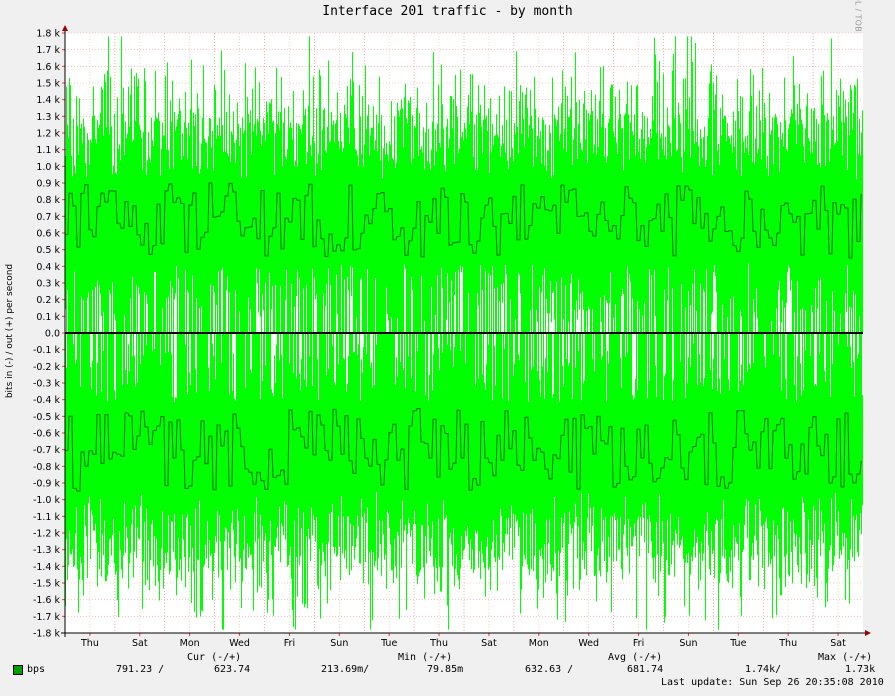  I want to click on y-tick-label: 1.4 k, so click(48, 100).